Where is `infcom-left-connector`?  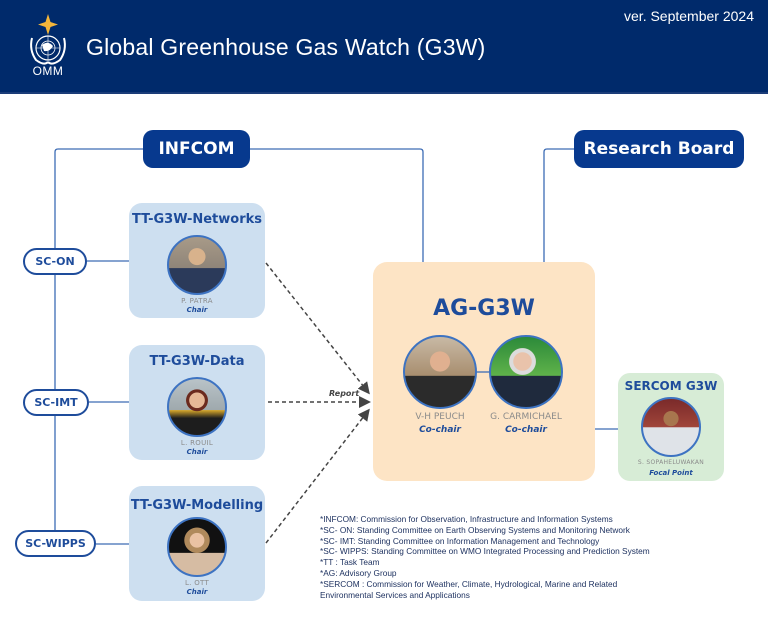 infcom-left-connector is located at coordinates (98, 339).